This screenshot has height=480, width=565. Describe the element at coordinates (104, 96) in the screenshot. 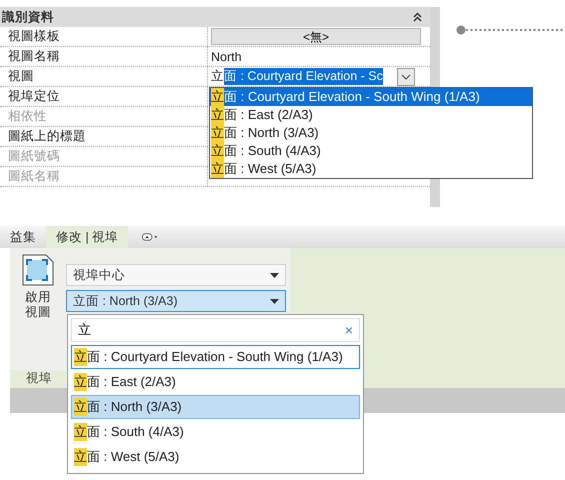

I see `property-label: 視埠定位` at that location.